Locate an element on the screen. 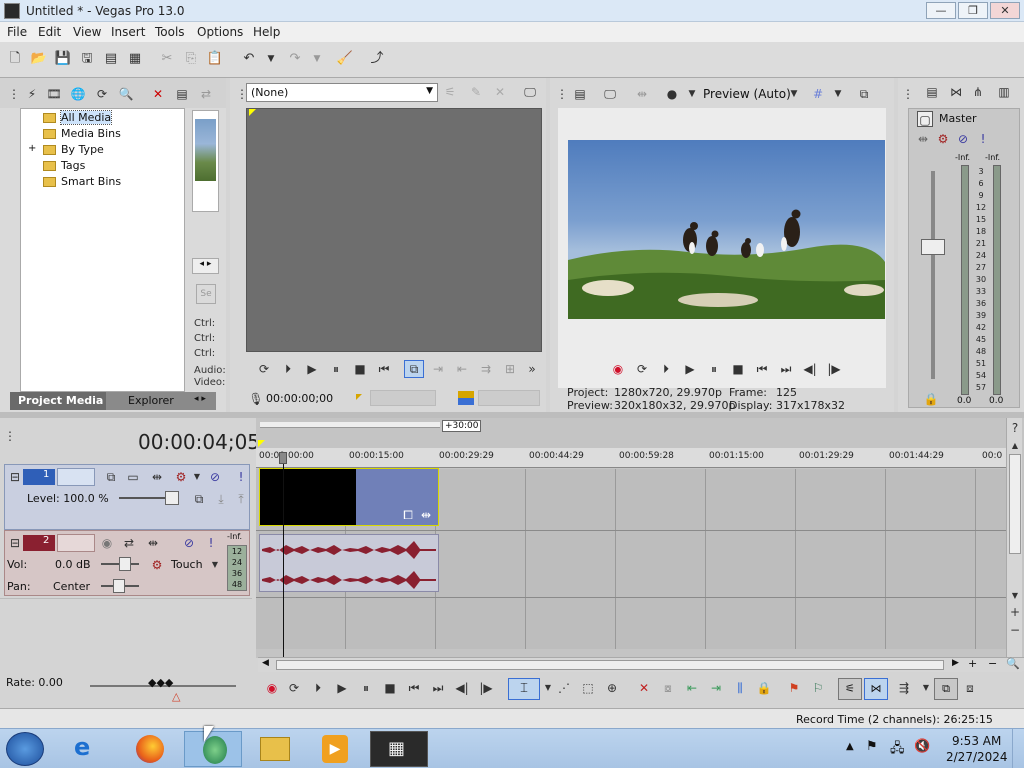 This screenshot has height=768, width=1024. menu-tools: Tools is located at coordinates (170, 32).